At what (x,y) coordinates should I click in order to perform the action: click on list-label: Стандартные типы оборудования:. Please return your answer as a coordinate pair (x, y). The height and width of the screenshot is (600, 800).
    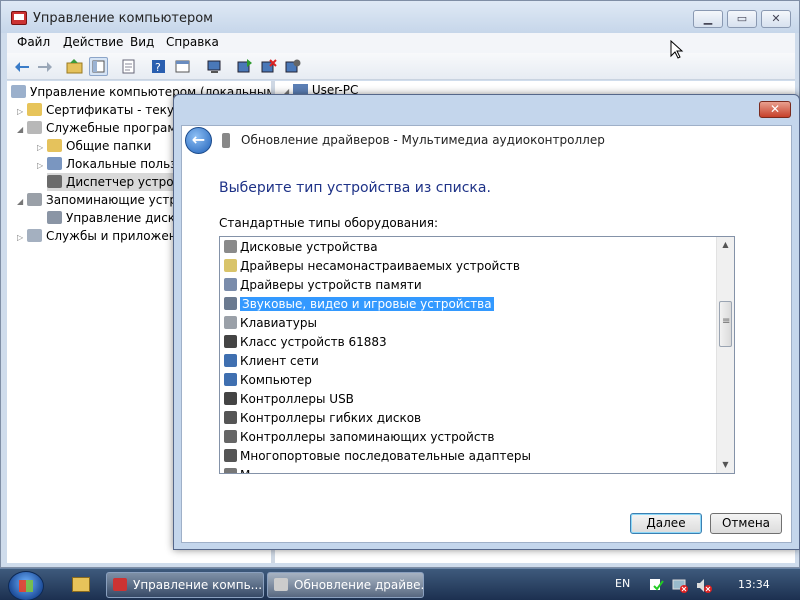
    Looking at the image, I should click on (329, 223).